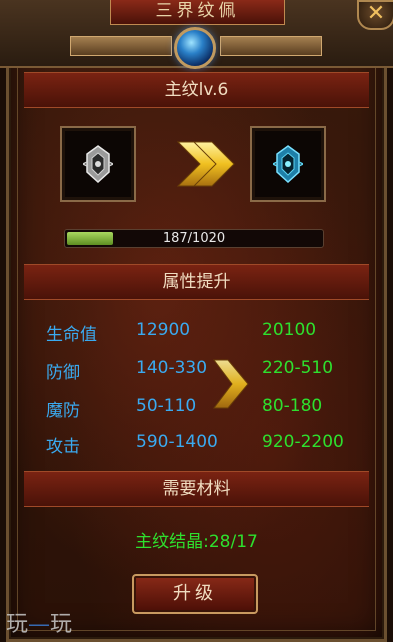 Image resolution: width=393 pixels, height=642 pixels. What do you see at coordinates (172, 368) in the screenshot?
I see `stat-current: 140-330` at bounding box center [172, 368].